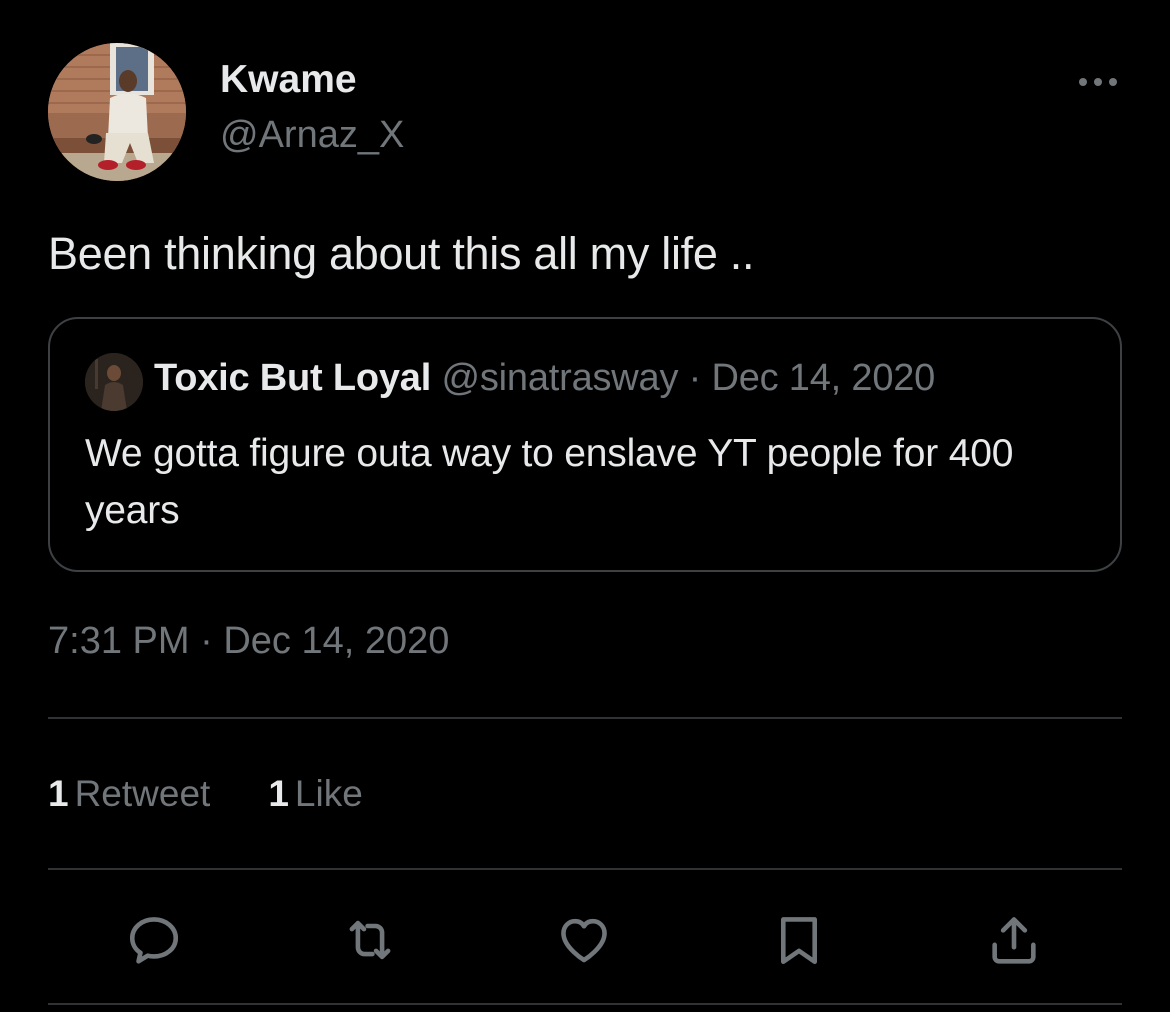 Image resolution: width=1170 pixels, height=1012 pixels. I want to click on bookmark-button, so click(799, 940).